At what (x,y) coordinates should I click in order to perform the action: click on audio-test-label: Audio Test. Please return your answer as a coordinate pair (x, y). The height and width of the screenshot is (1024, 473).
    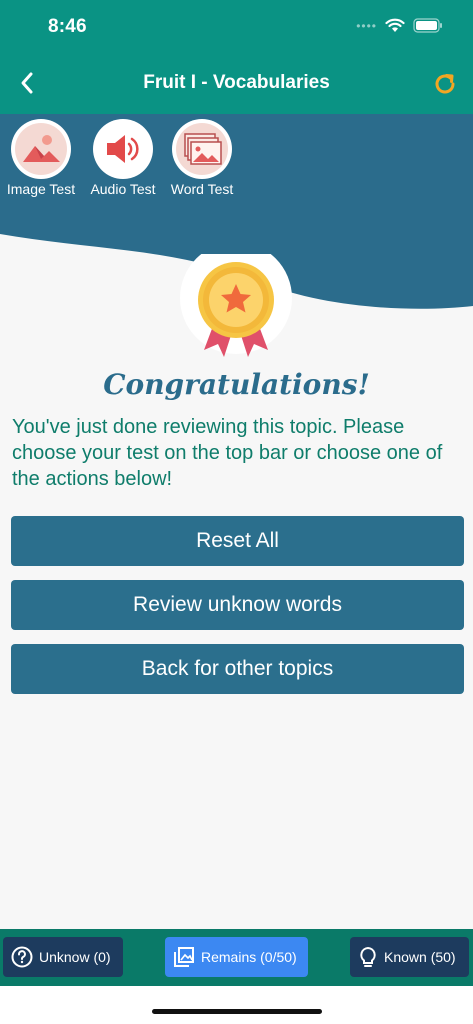
    Looking at the image, I should click on (123, 189).